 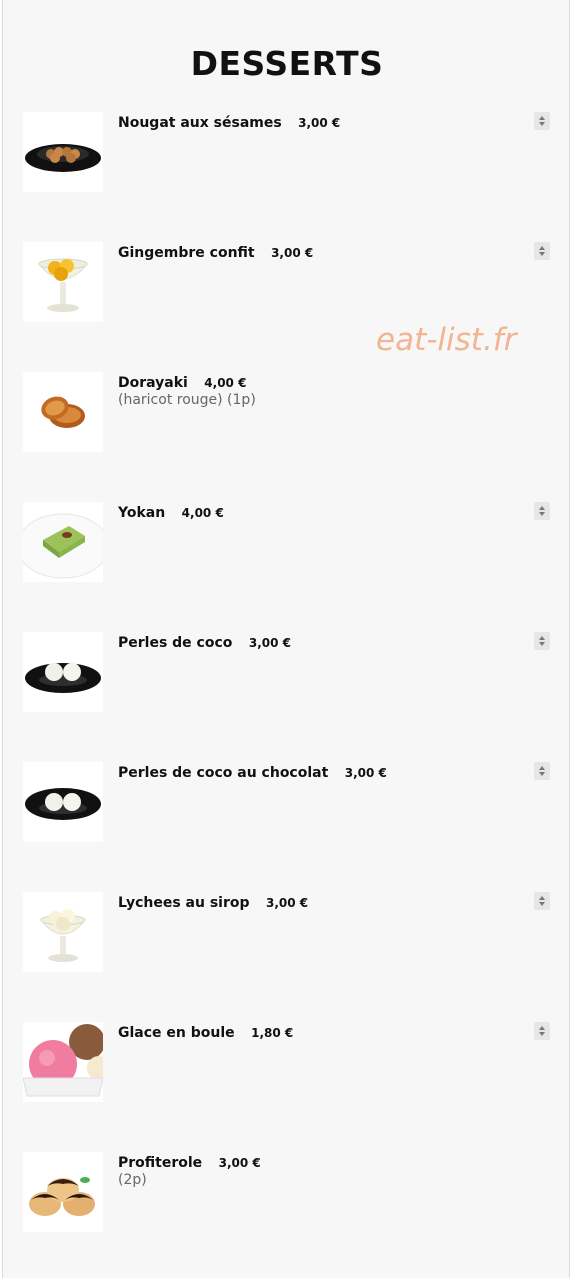 What do you see at coordinates (272, 1033) in the screenshot?
I see `item-price: 1,80 €` at bounding box center [272, 1033].